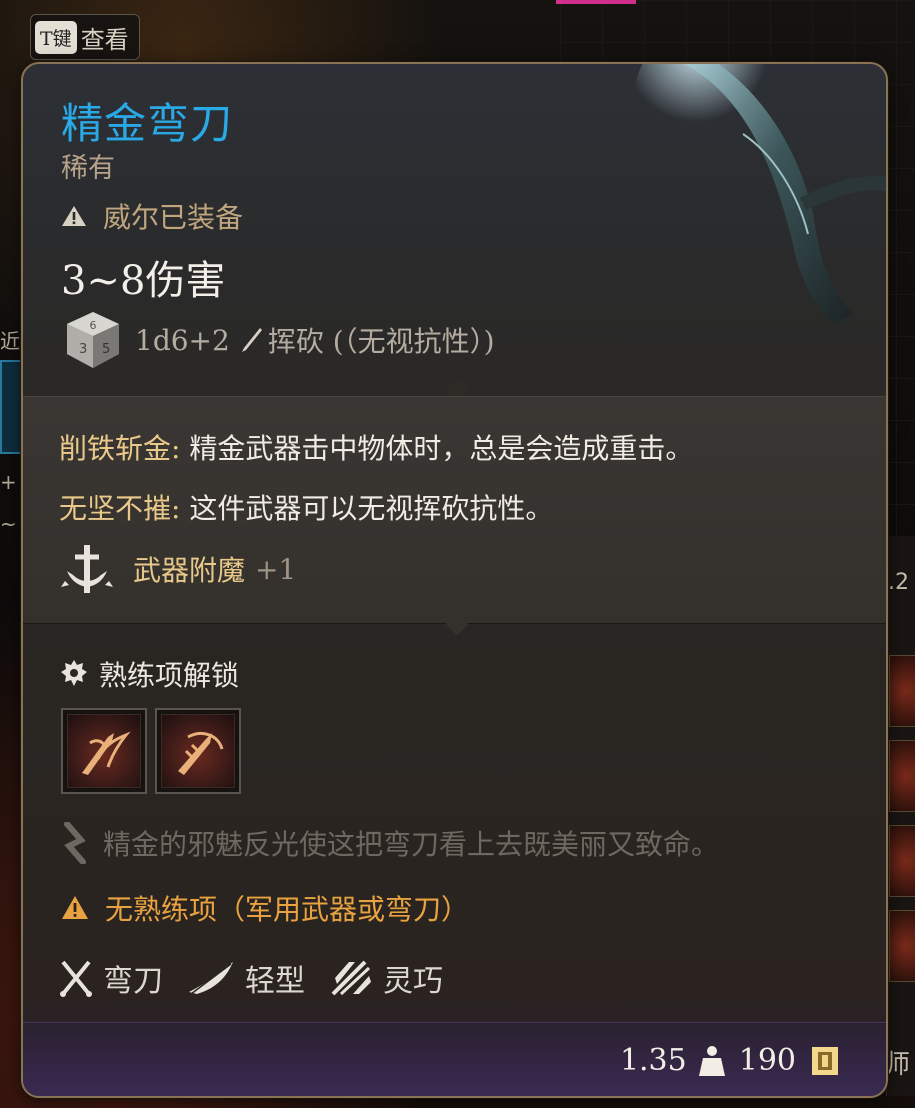  I want to click on equipped-status: 威尔已装备, so click(152, 216).